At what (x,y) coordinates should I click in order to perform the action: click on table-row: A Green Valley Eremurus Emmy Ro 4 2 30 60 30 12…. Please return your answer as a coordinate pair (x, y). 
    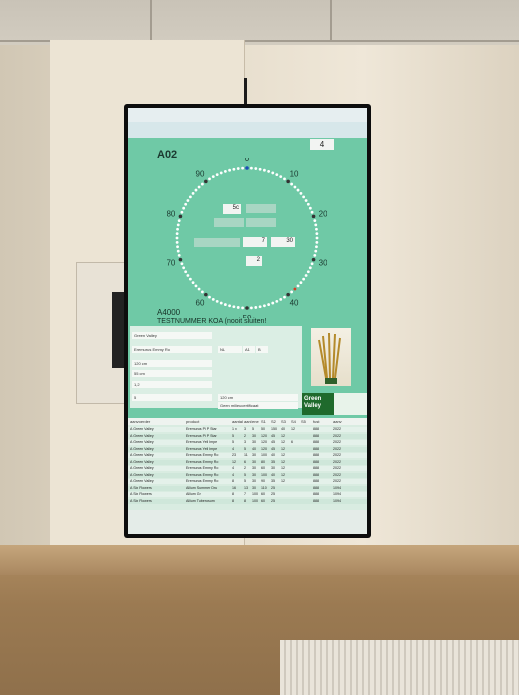
    Looking at the image, I should click on (247, 468).